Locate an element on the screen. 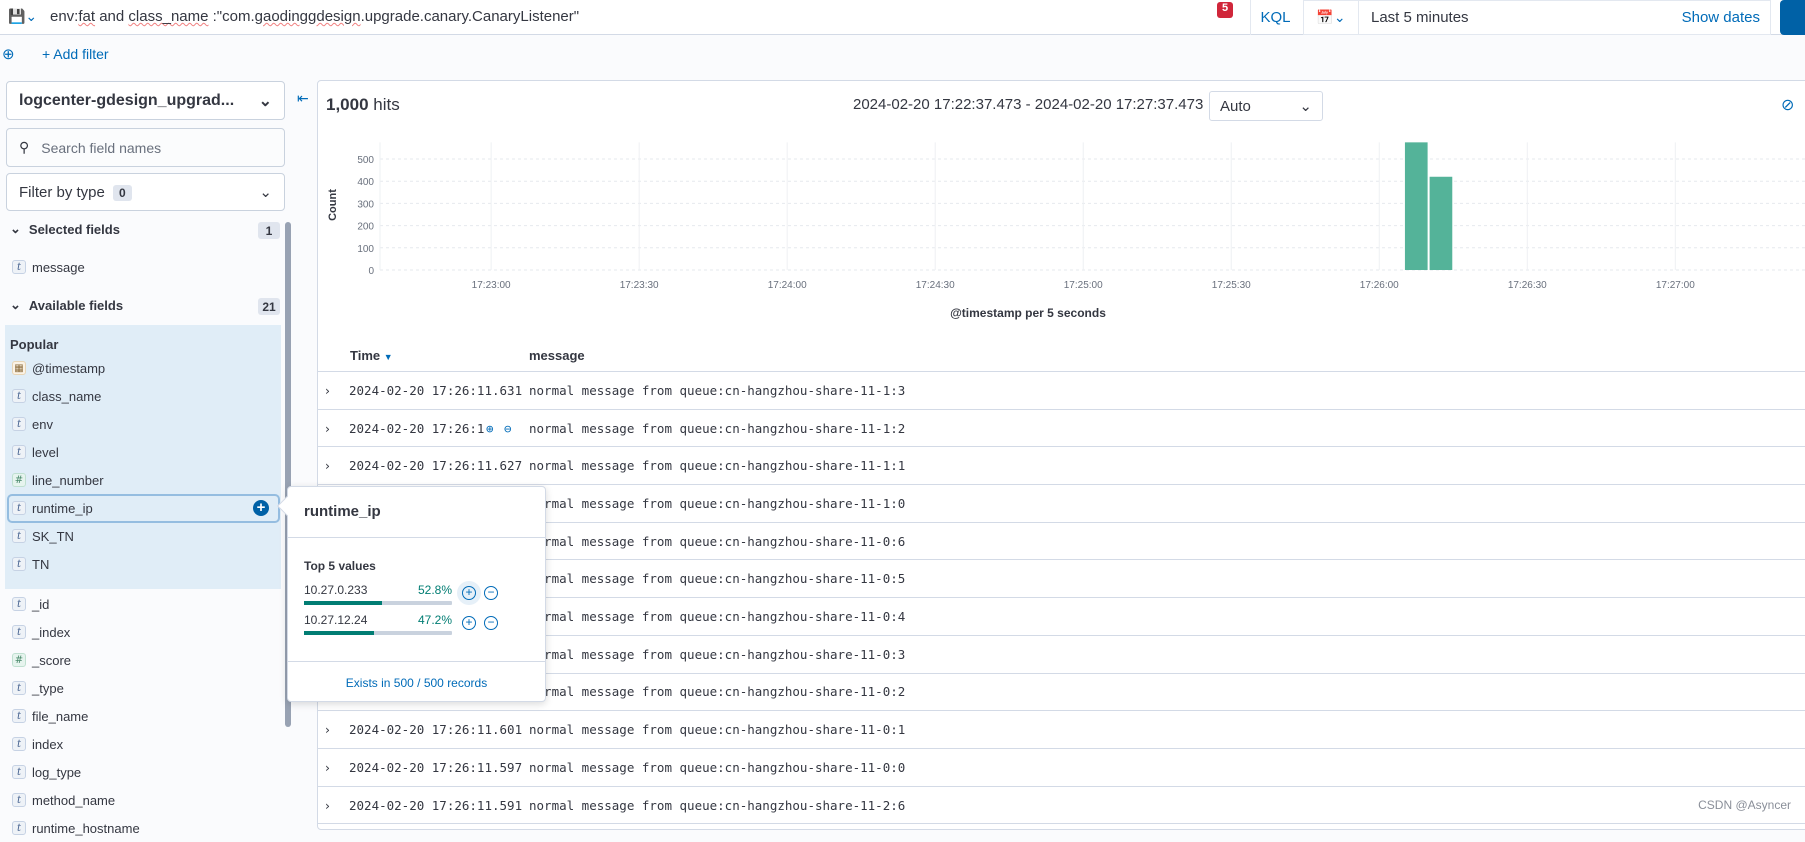 Image resolution: width=1805 pixels, height=842 pixels. field-item: ▦ @timestamp is located at coordinates (58, 368).